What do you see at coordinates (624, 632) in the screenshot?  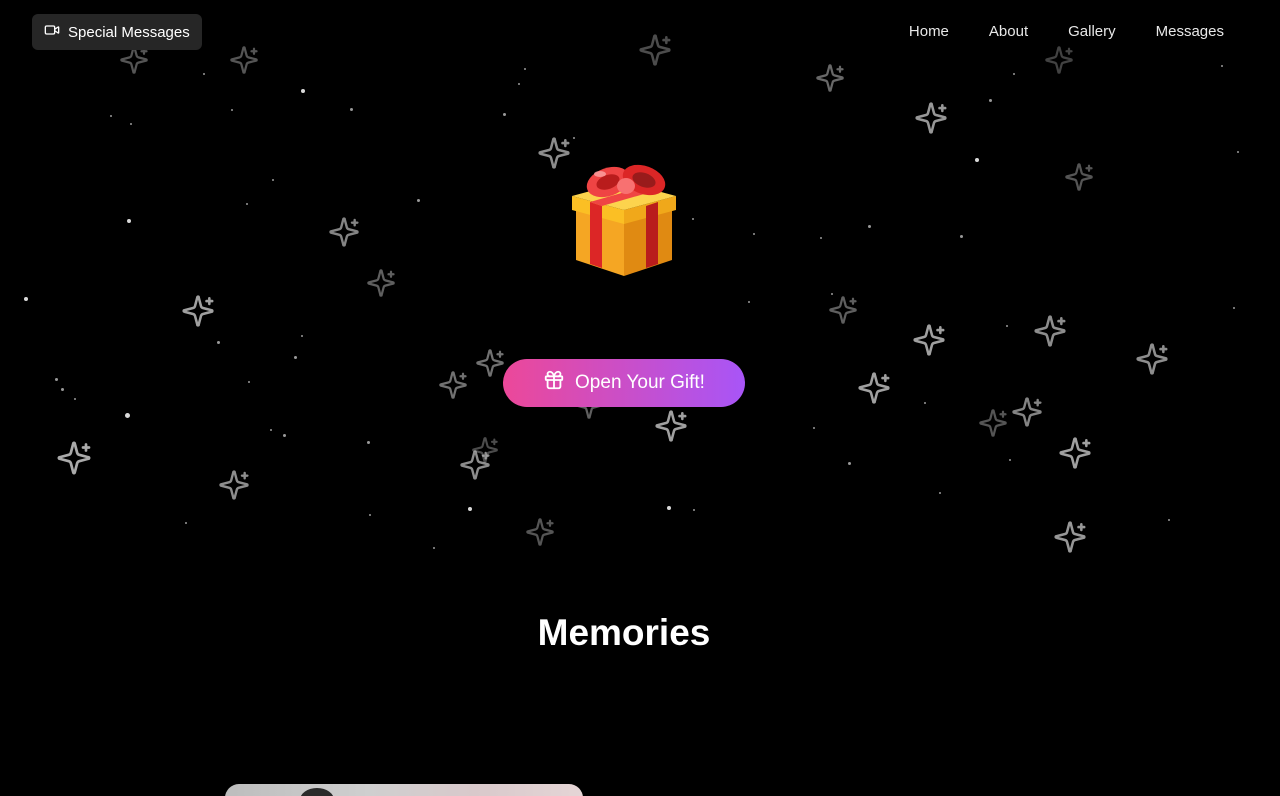 I see `memories-title: Memories` at bounding box center [624, 632].